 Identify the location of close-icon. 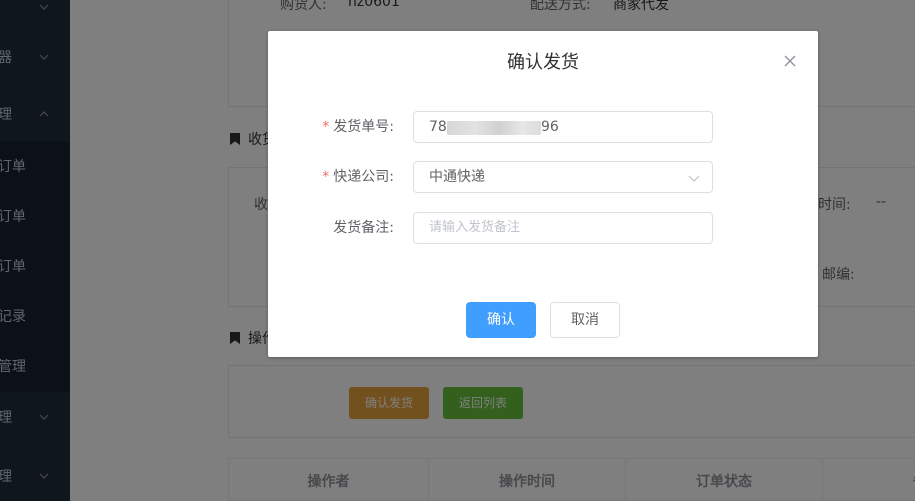
(790, 61).